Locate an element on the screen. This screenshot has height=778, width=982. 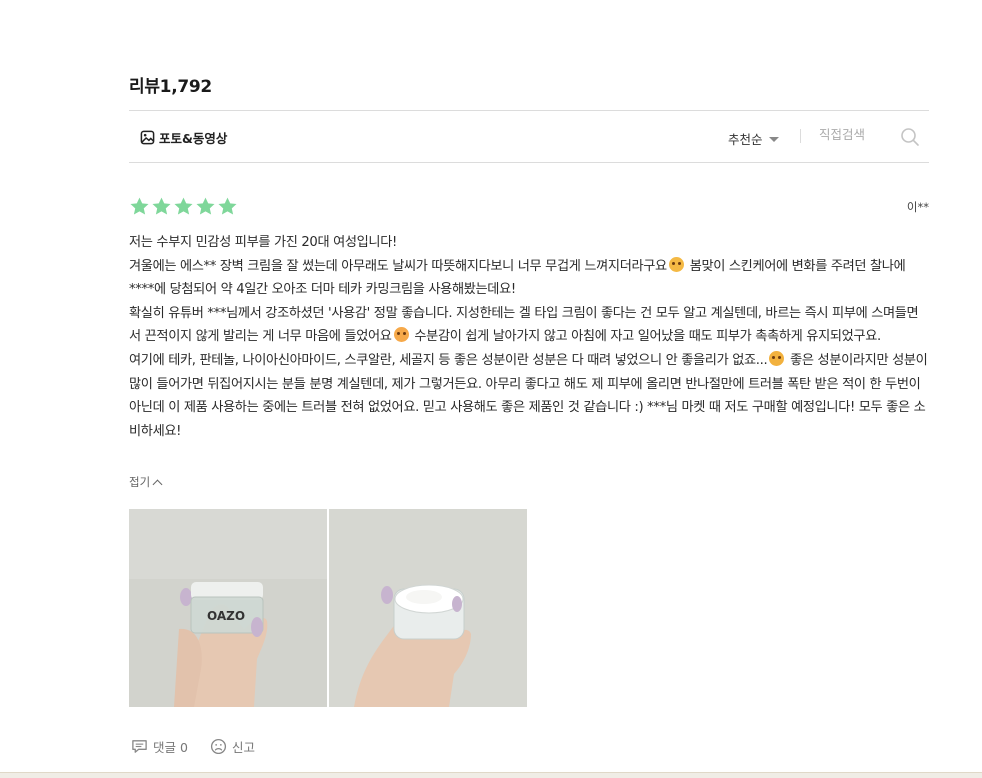
chevron-up-icon is located at coordinates (157, 484).